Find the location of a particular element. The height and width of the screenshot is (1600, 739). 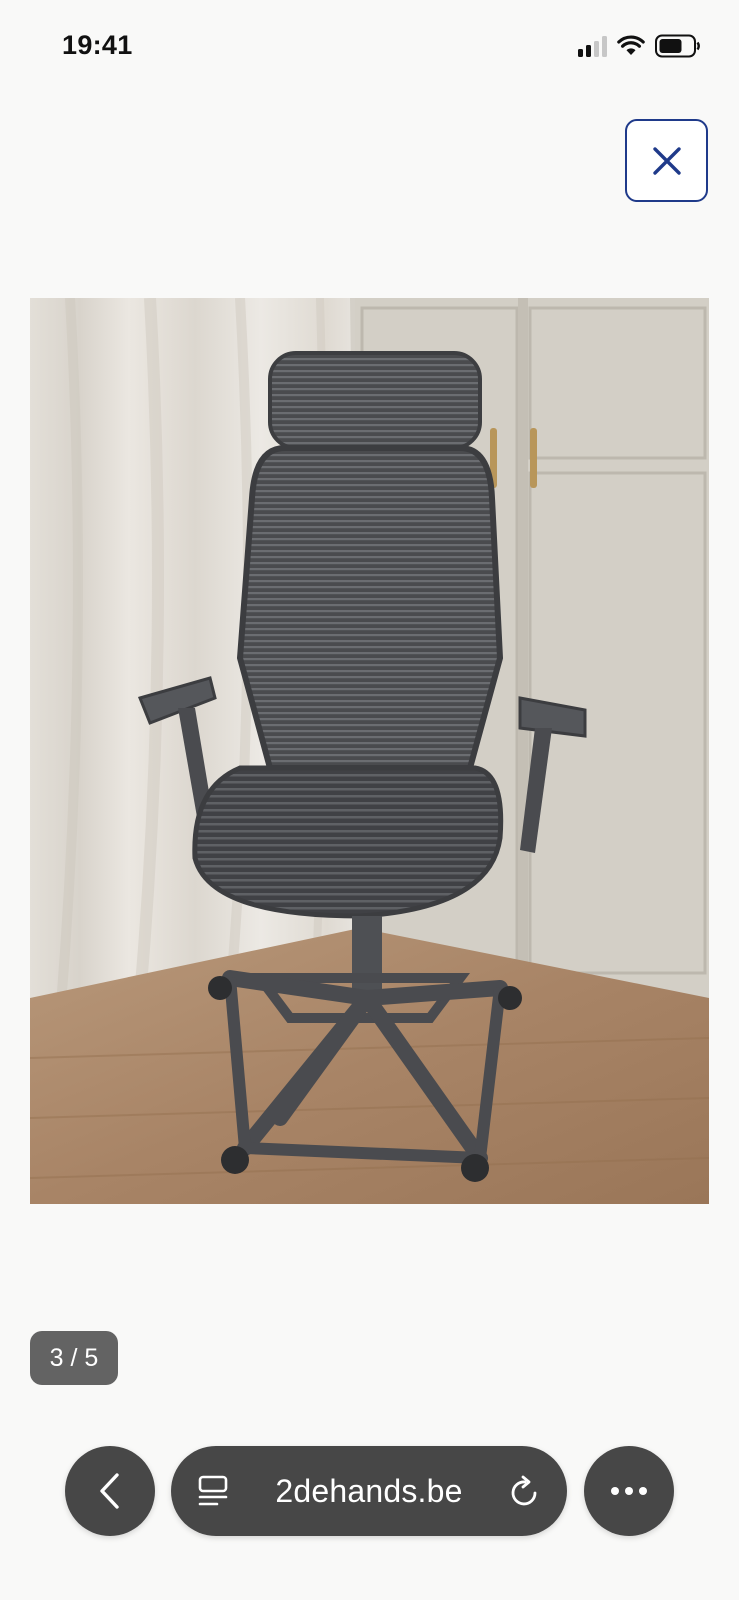

more-icon is located at coordinates (629, 1491).